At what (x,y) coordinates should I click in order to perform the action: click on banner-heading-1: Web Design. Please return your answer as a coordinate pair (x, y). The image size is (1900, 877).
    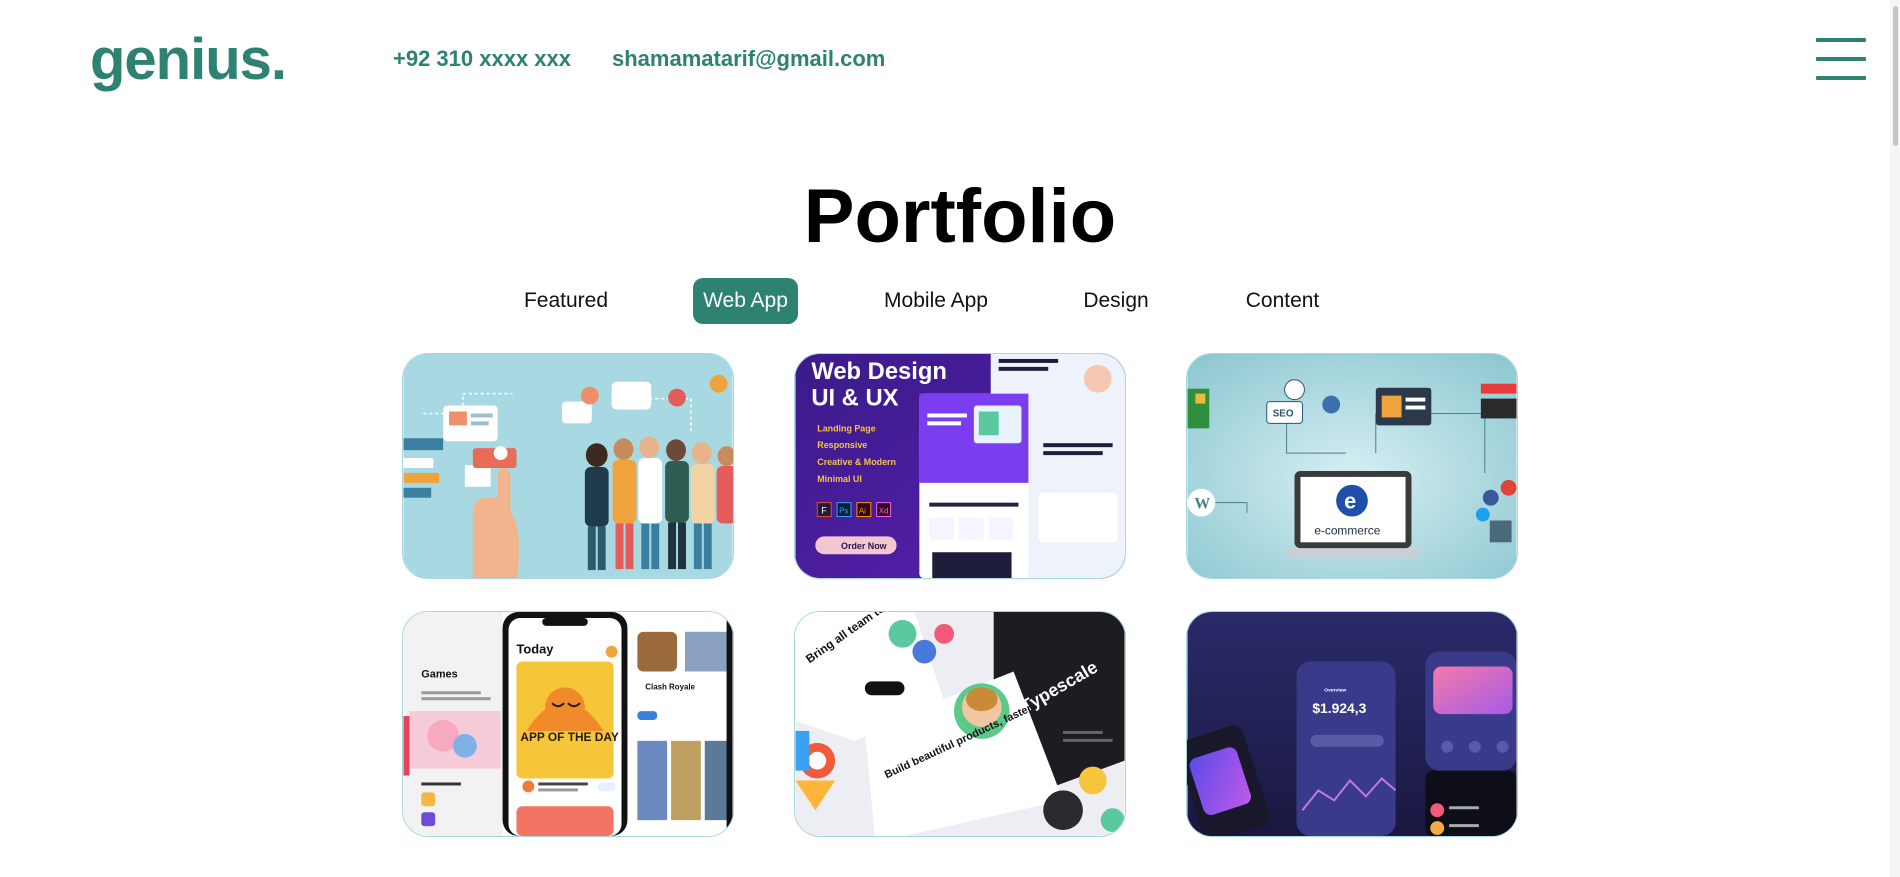
    Looking at the image, I should click on (879, 371).